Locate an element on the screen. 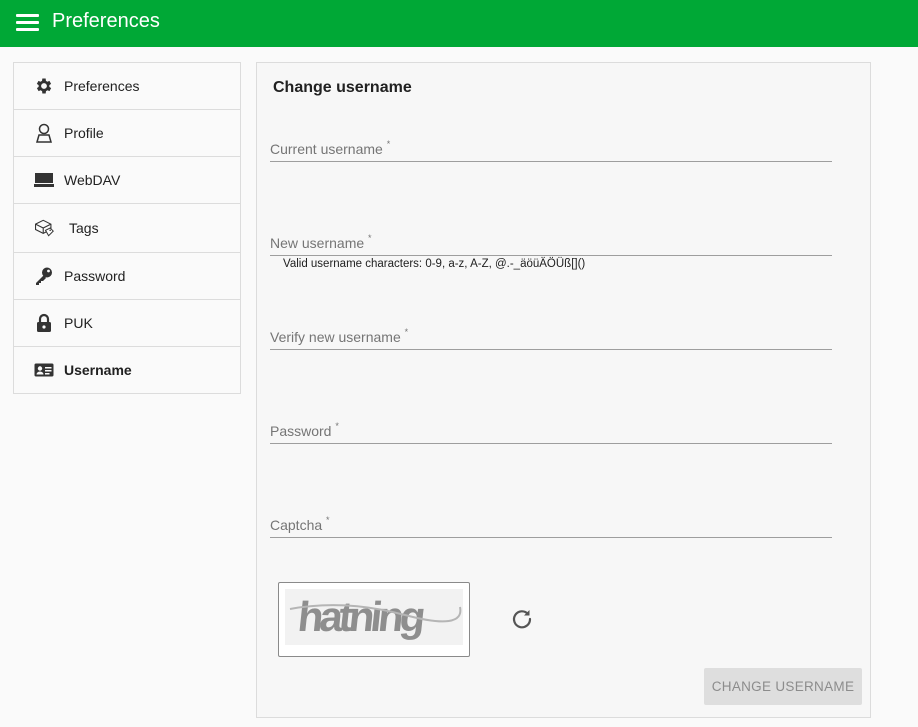  password-input is located at coordinates (551, 443).